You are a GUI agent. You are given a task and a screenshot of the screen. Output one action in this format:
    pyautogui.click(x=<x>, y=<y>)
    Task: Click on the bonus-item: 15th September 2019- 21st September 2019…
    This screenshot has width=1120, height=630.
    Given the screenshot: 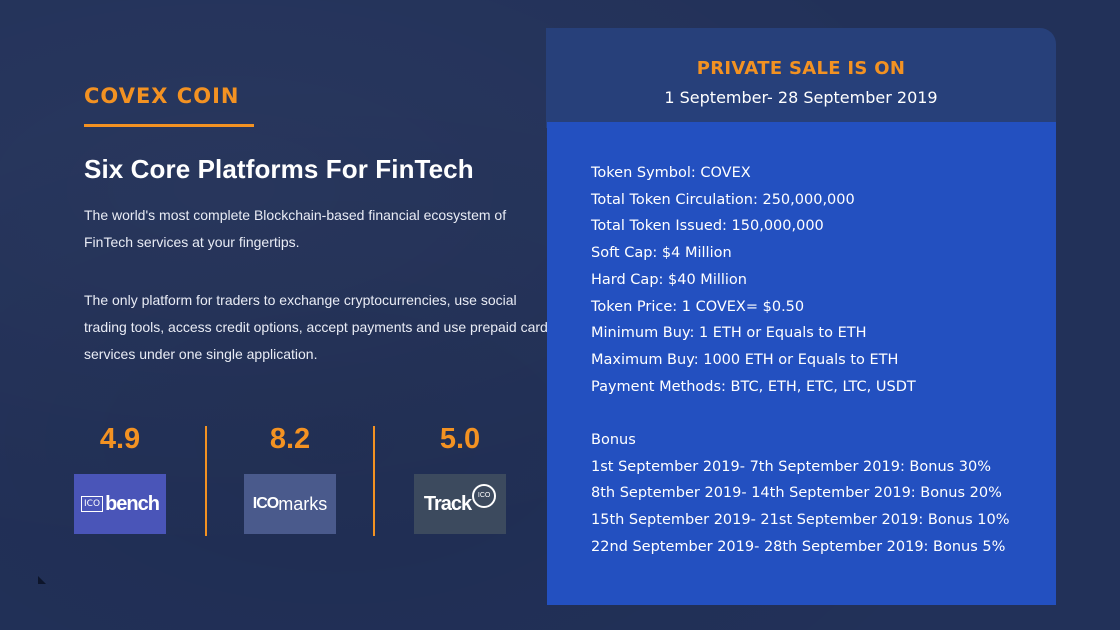 What is the action you would take?
    pyautogui.click(x=800, y=520)
    